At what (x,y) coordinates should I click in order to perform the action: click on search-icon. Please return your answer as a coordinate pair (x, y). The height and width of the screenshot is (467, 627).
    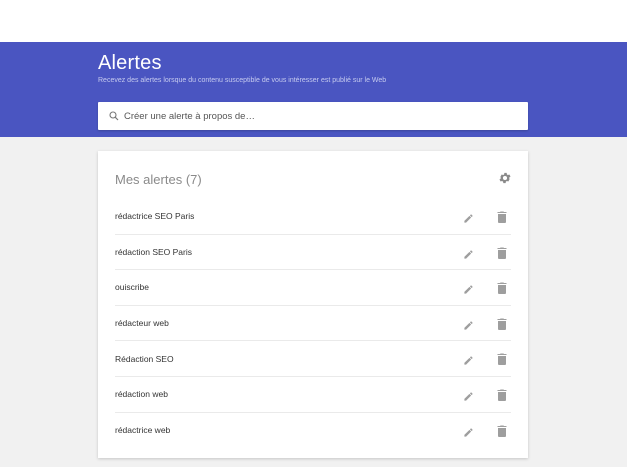
    Looking at the image, I should click on (114, 116).